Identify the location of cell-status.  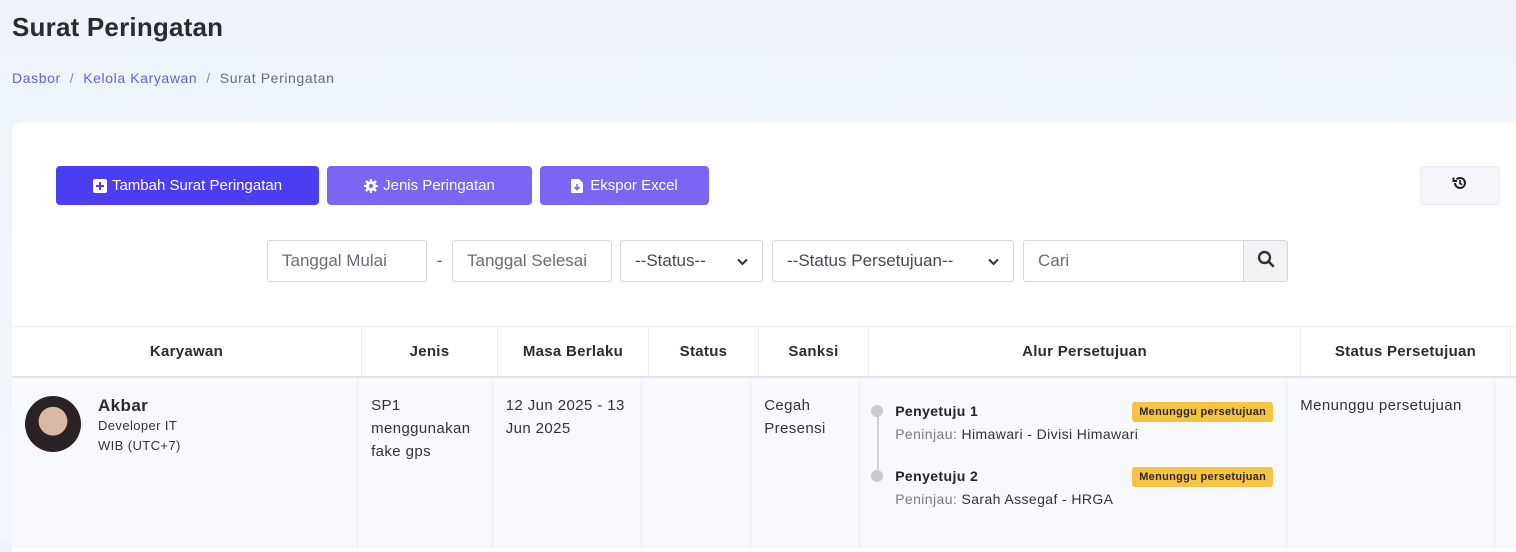
(697, 463).